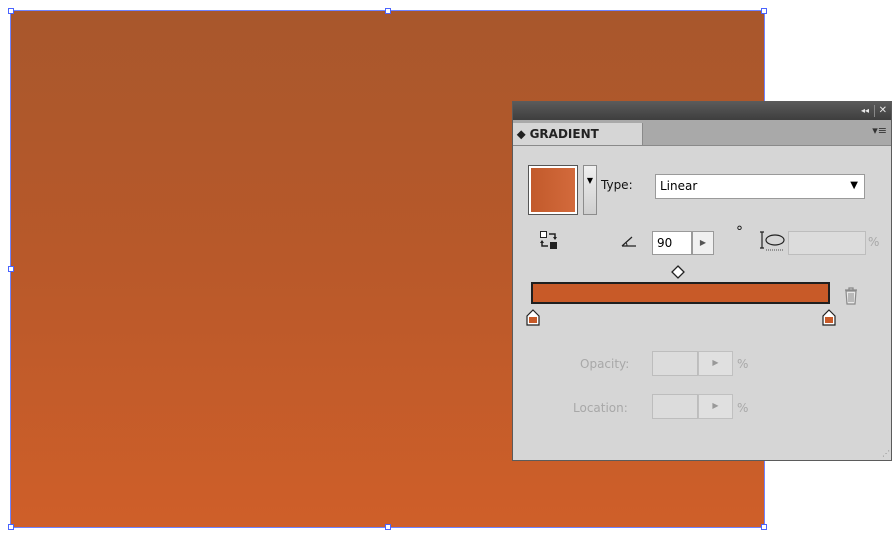  Describe the element at coordinates (675, 363) in the screenshot. I see `opacity-input` at that location.